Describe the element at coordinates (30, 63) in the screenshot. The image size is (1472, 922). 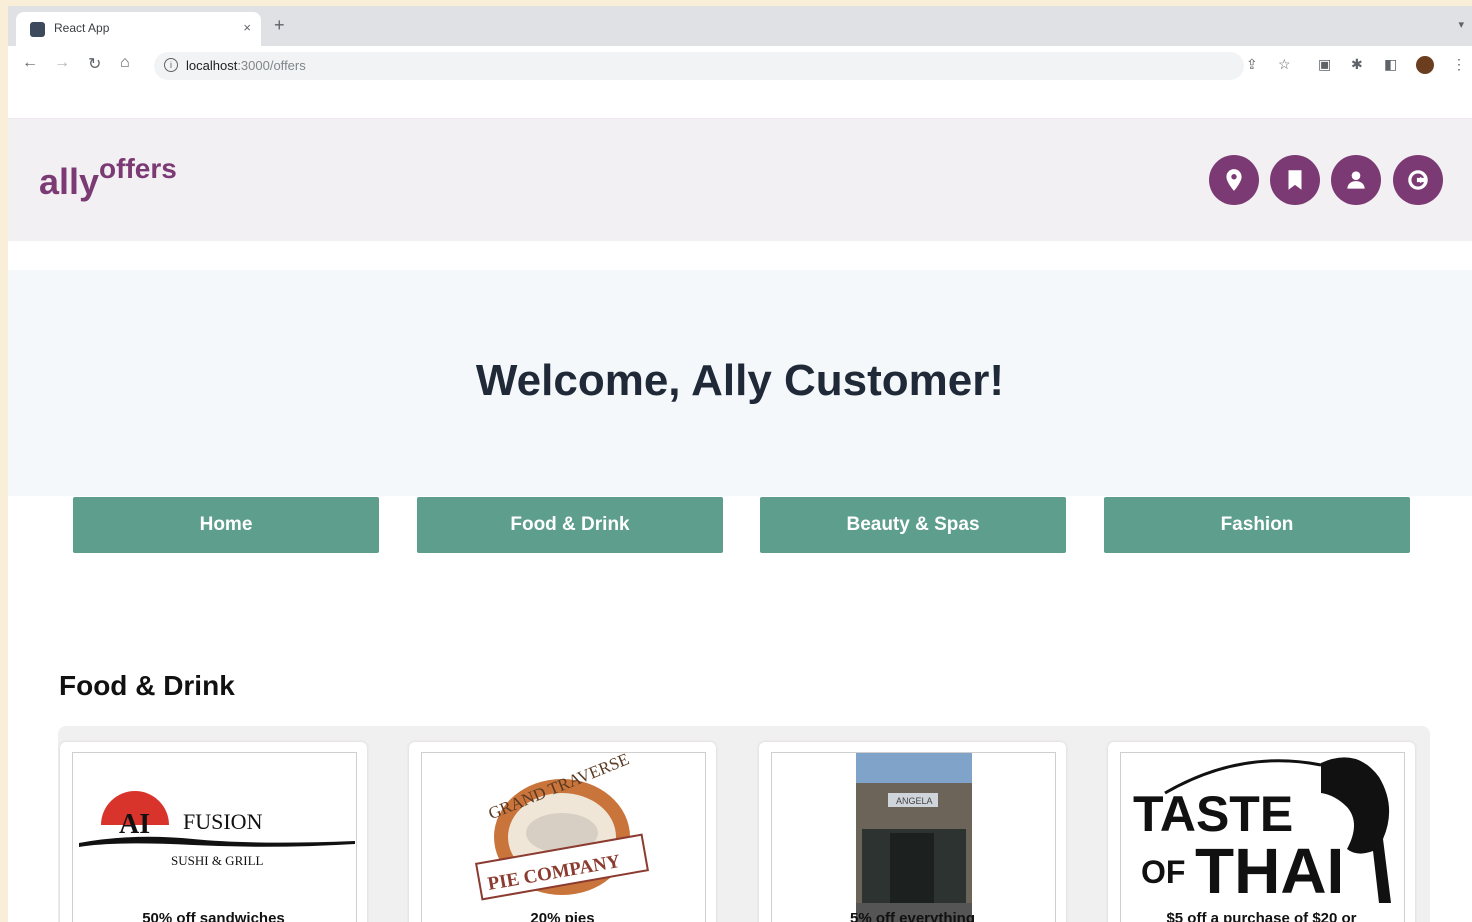
I see `back-arrow-icon: ←` at that location.